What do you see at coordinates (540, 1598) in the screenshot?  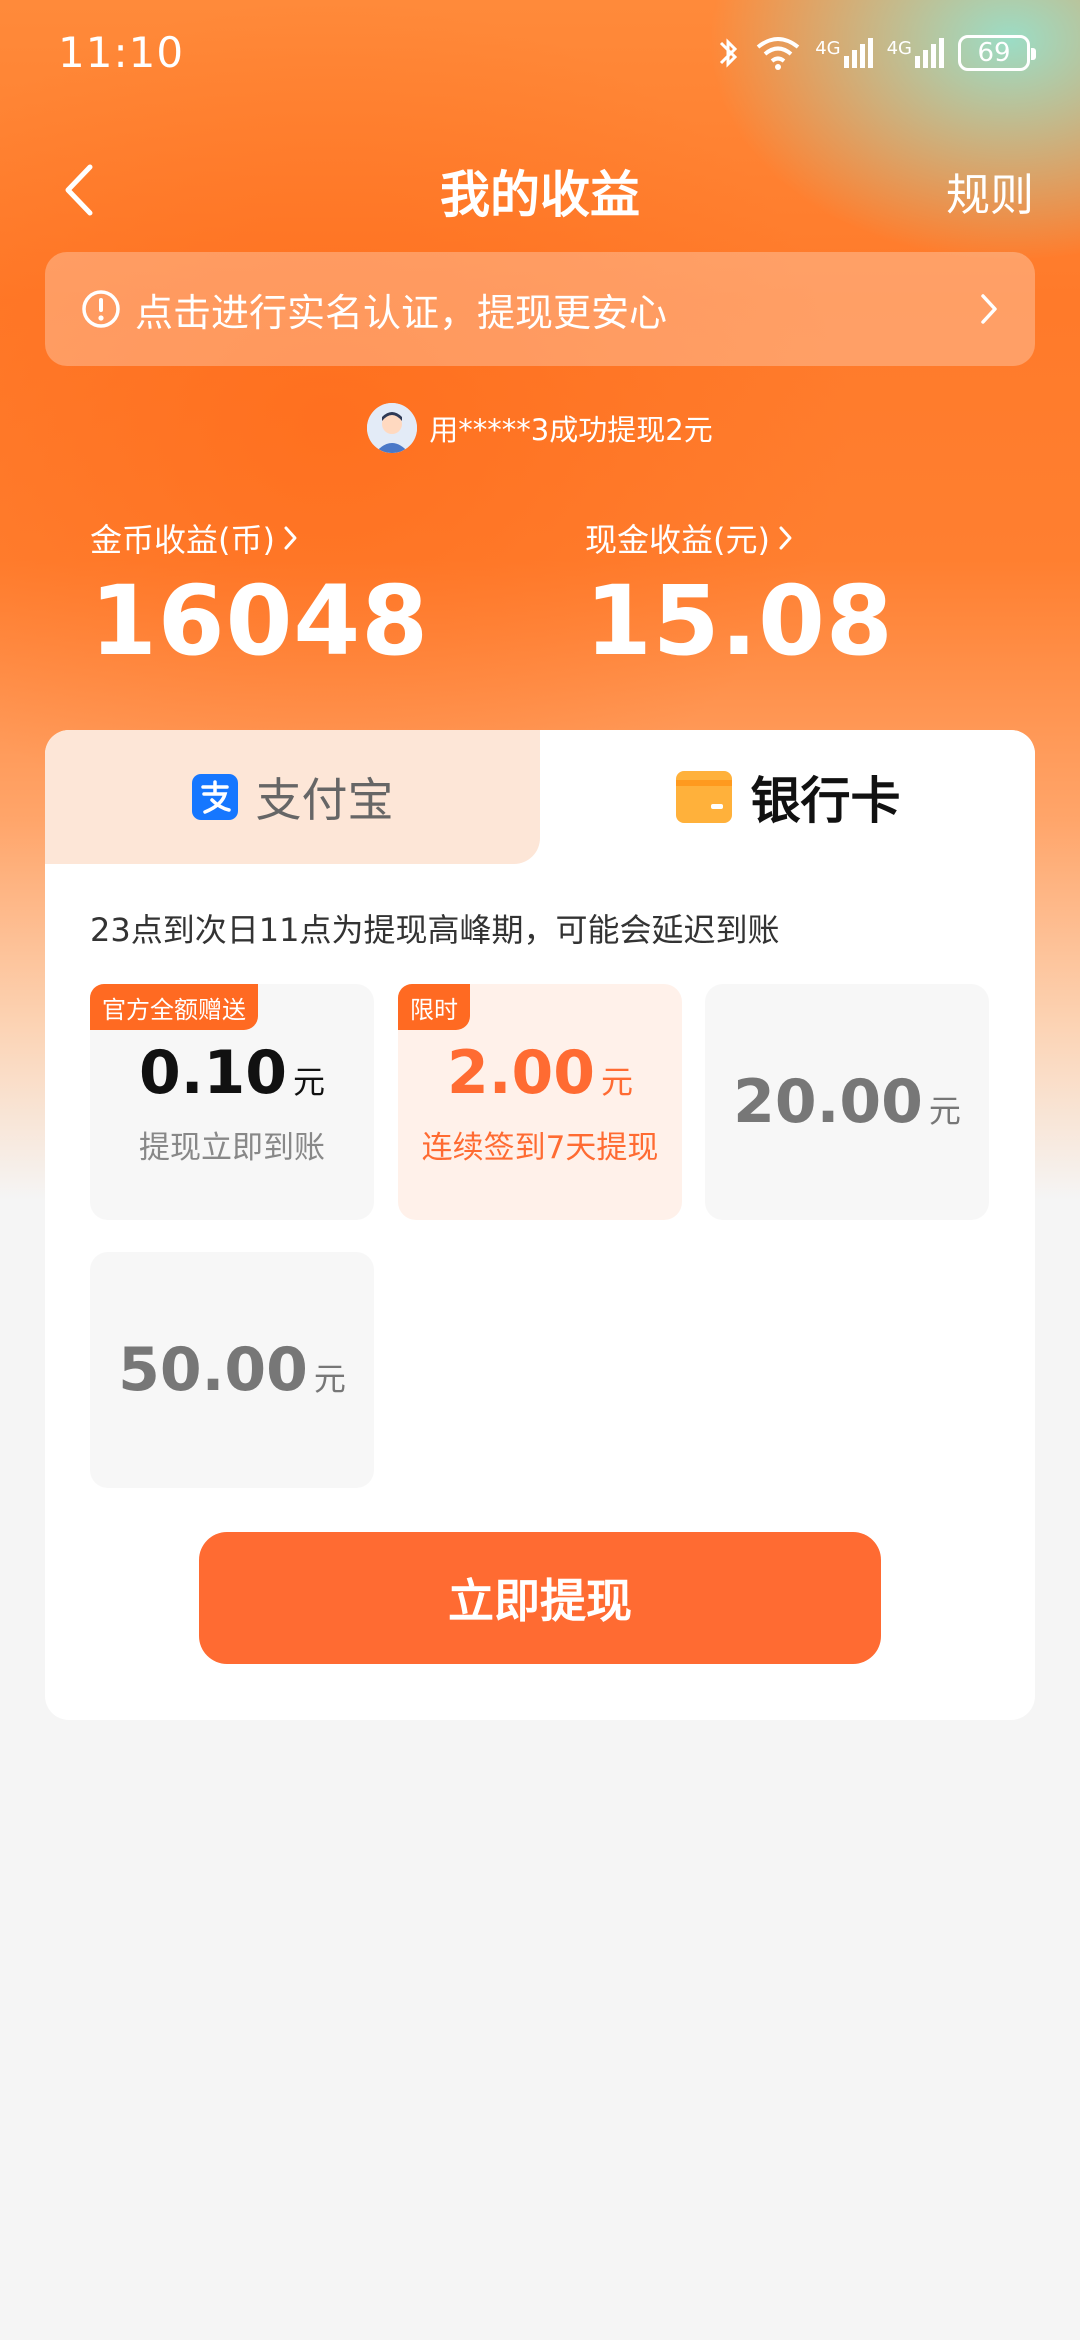 I see `withdraw-now-button: 立即提现` at bounding box center [540, 1598].